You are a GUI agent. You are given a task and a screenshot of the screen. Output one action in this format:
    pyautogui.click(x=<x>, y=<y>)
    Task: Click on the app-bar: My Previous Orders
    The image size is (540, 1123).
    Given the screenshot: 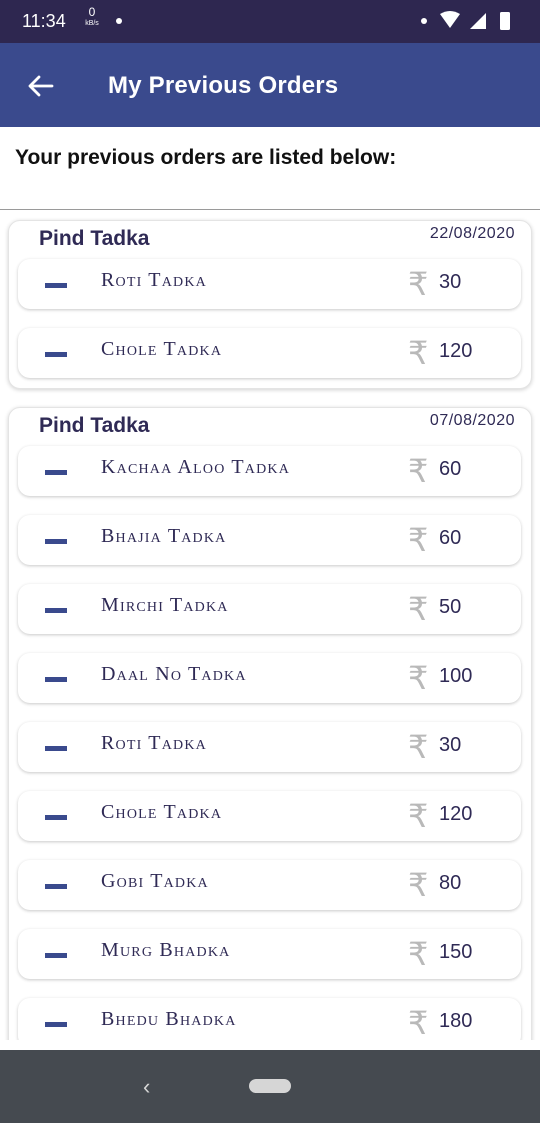 What is the action you would take?
    pyautogui.click(x=270, y=85)
    